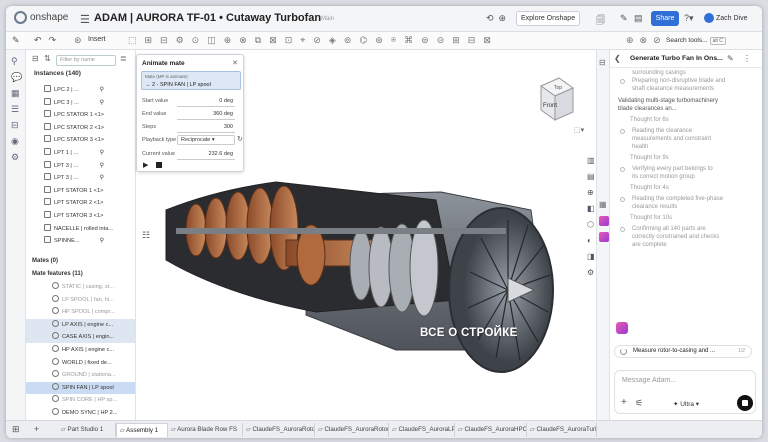 Image resolution: width=768 pixels, height=442 pixels. What do you see at coordinates (624, 18) in the screenshot?
I see `versions-icon: ✎` at bounding box center [624, 18].